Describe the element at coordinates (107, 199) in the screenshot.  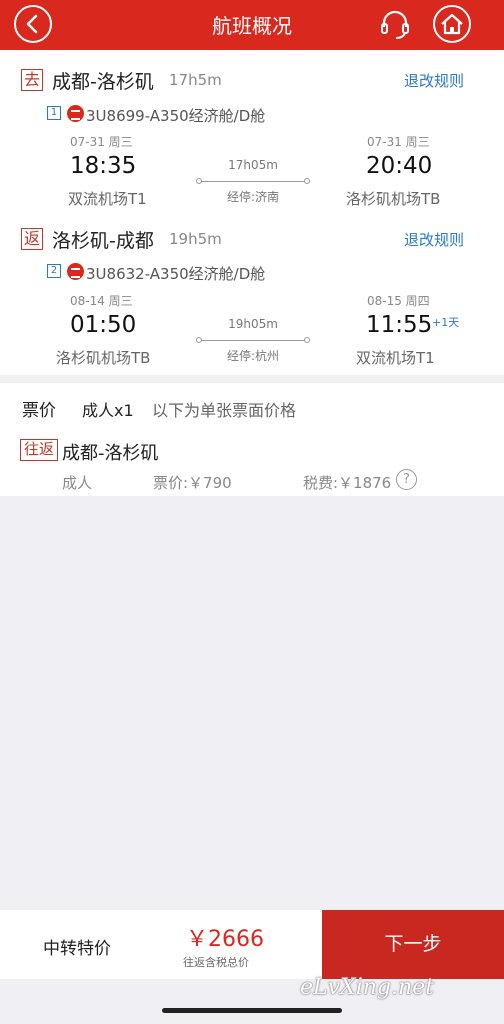
I see `outbound-dep-airport: 双流机场T1` at that location.